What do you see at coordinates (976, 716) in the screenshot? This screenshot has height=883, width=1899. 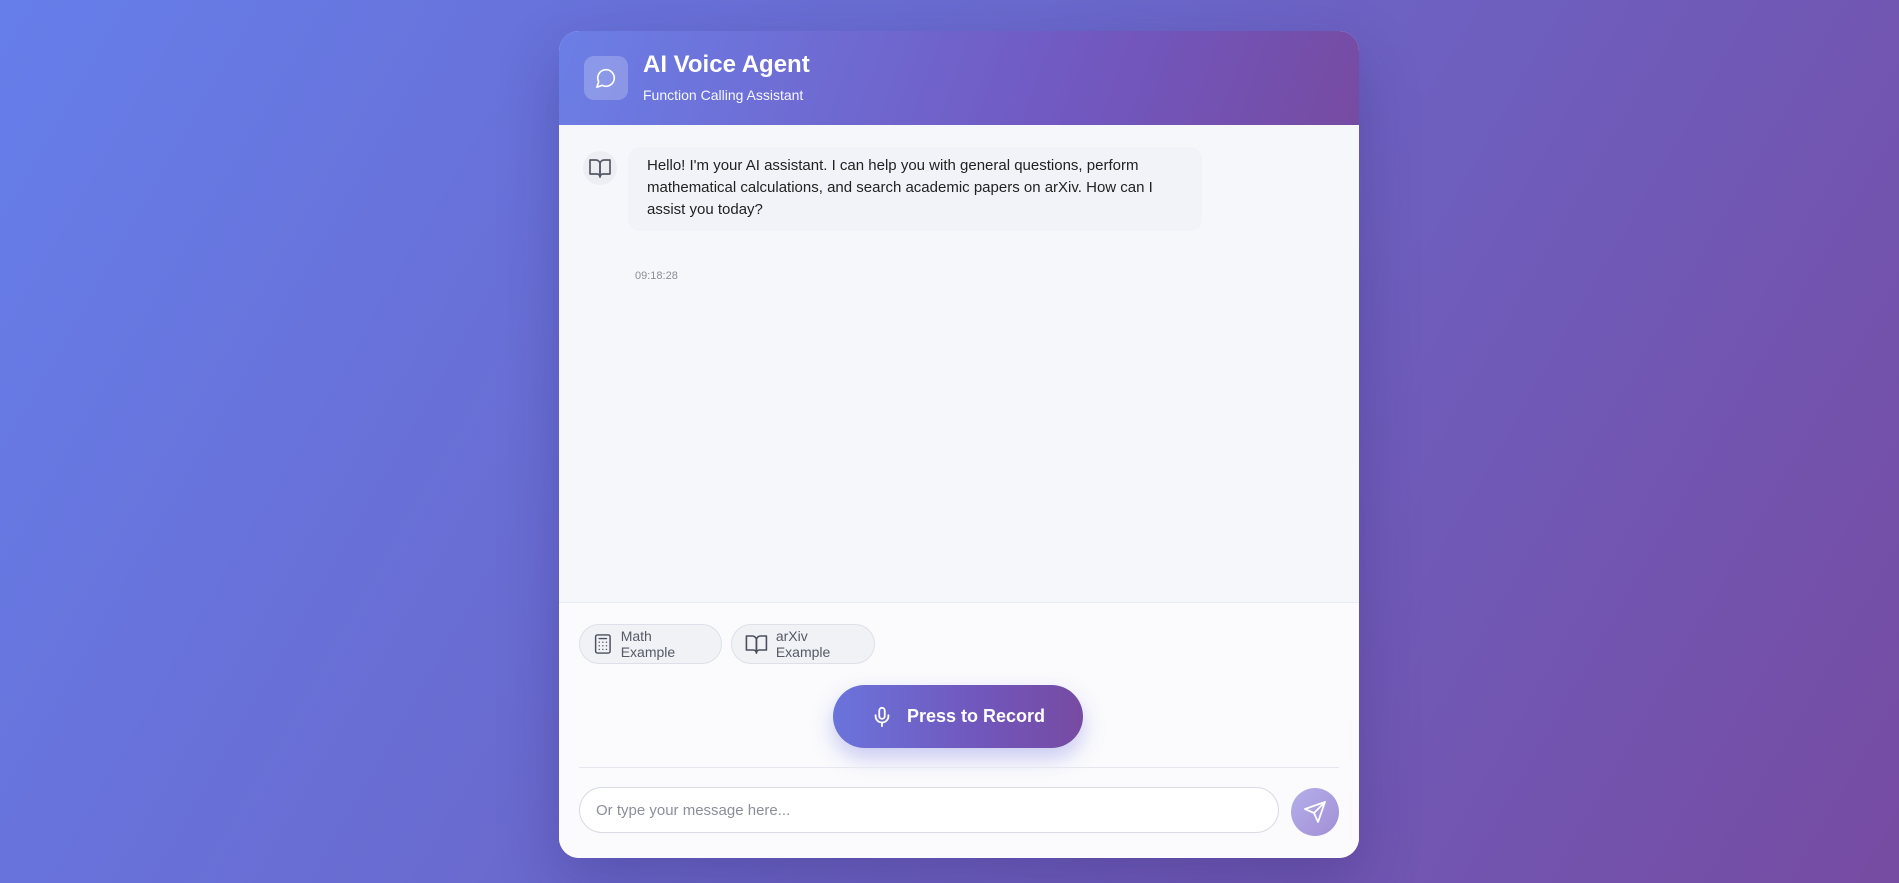 I see `record-label: Press to Record` at bounding box center [976, 716].